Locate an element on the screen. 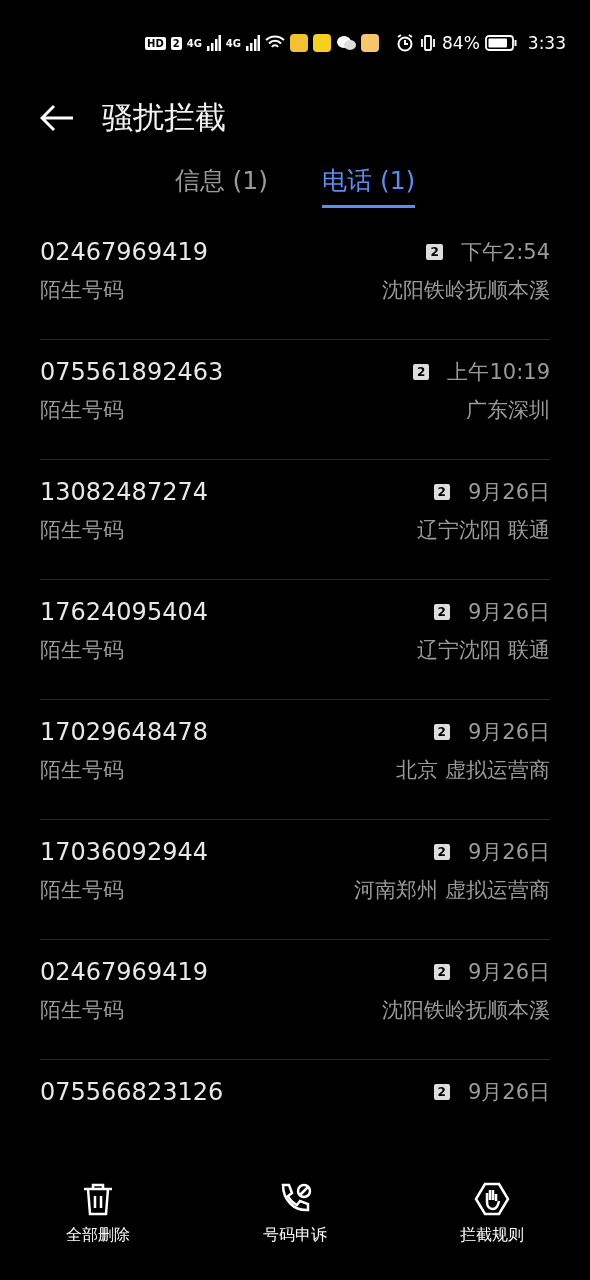 This screenshot has height=1280, width=590. phone-number: 17624095404 is located at coordinates (124, 612).